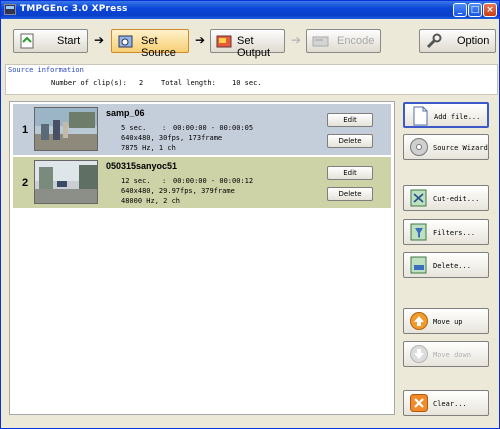  Describe the element at coordinates (178, 191) in the screenshot. I see `clip-video-info: 640x480, 29.97fps, 379frame` at that location.